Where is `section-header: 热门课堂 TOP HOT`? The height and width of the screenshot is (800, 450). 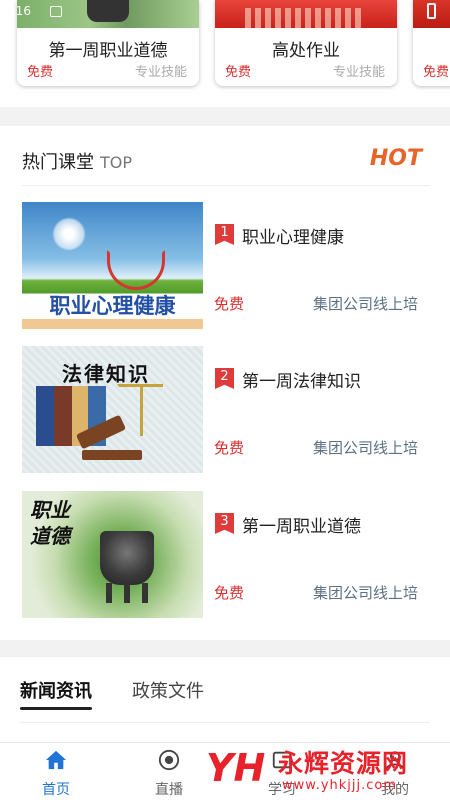
section-header: 热门课堂 TOP HOT is located at coordinates (226, 156).